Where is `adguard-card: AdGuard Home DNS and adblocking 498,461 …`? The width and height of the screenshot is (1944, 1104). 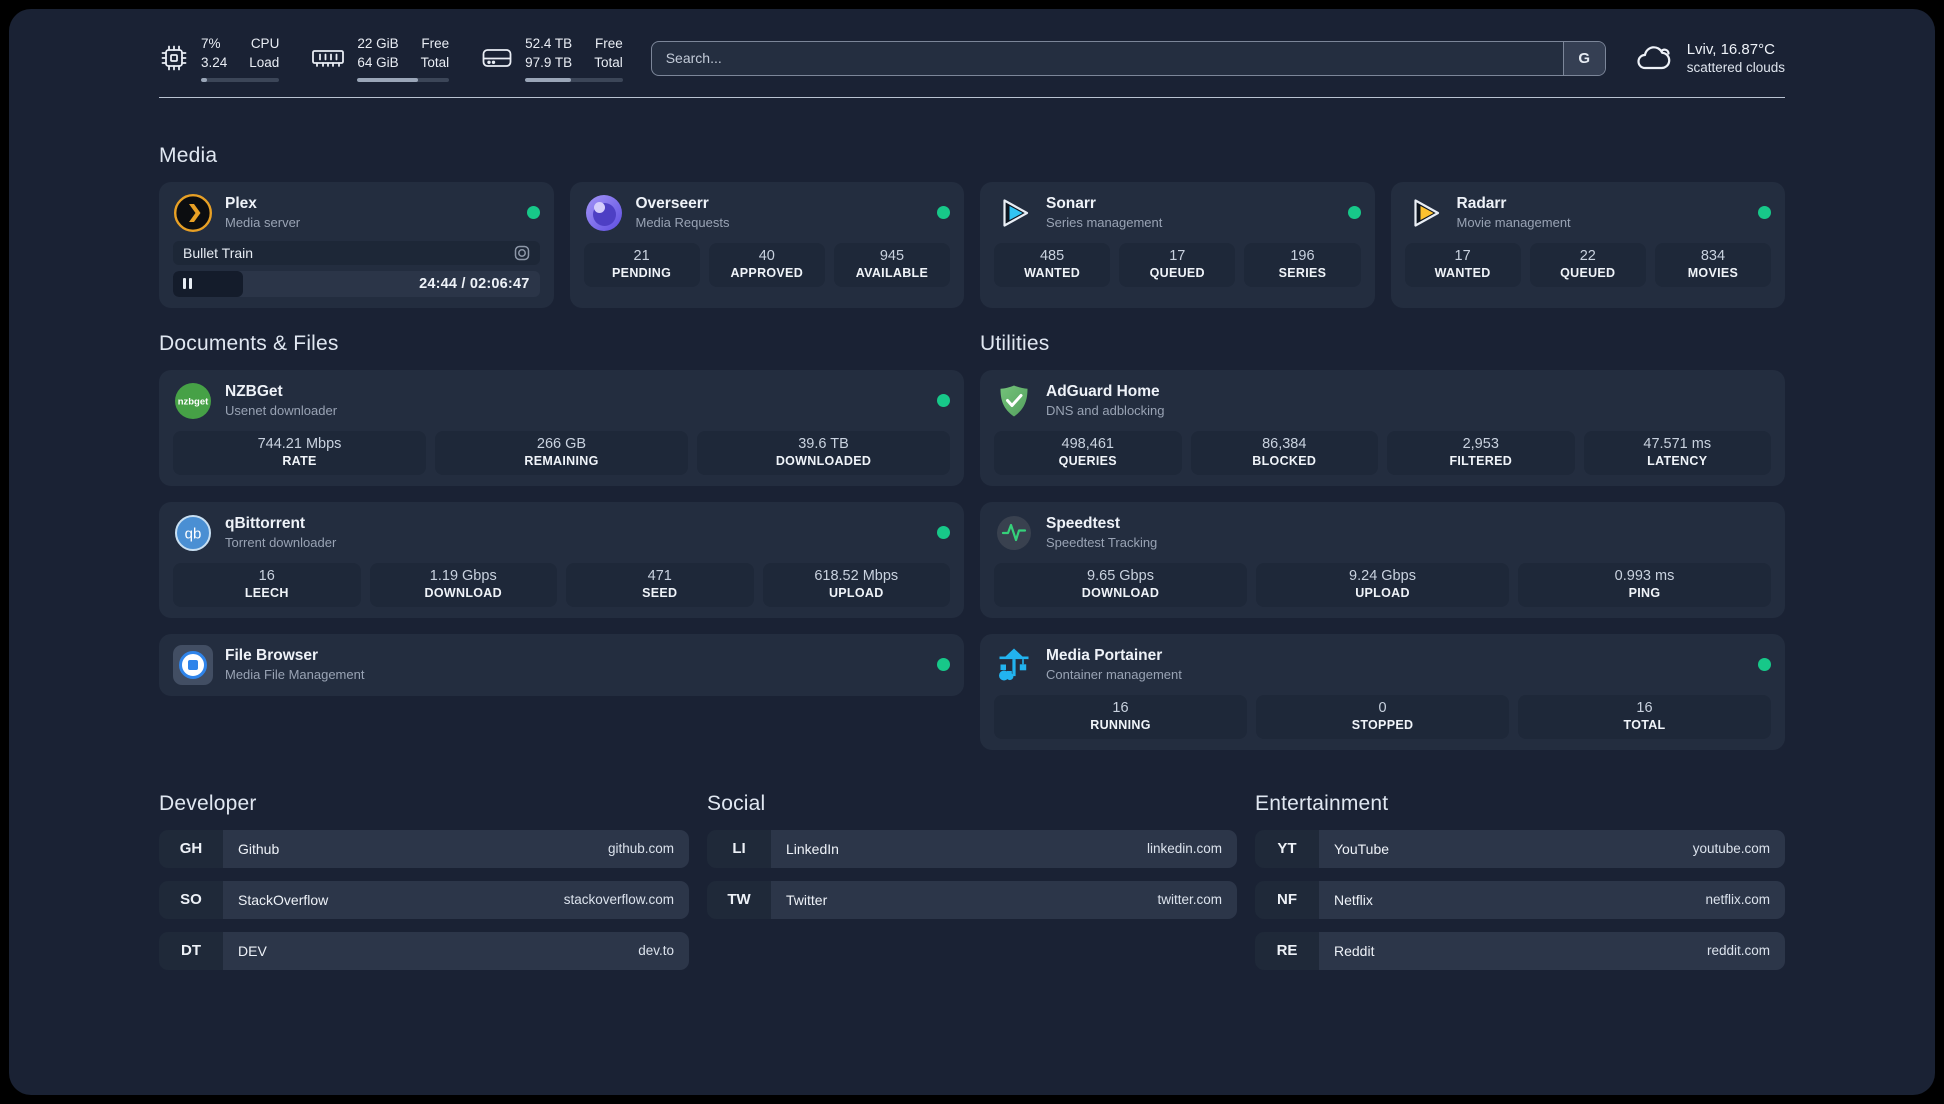
adguard-card: AdGuard Home DNS and adblocking 498,461 … is located at coordinates (1382, 427).